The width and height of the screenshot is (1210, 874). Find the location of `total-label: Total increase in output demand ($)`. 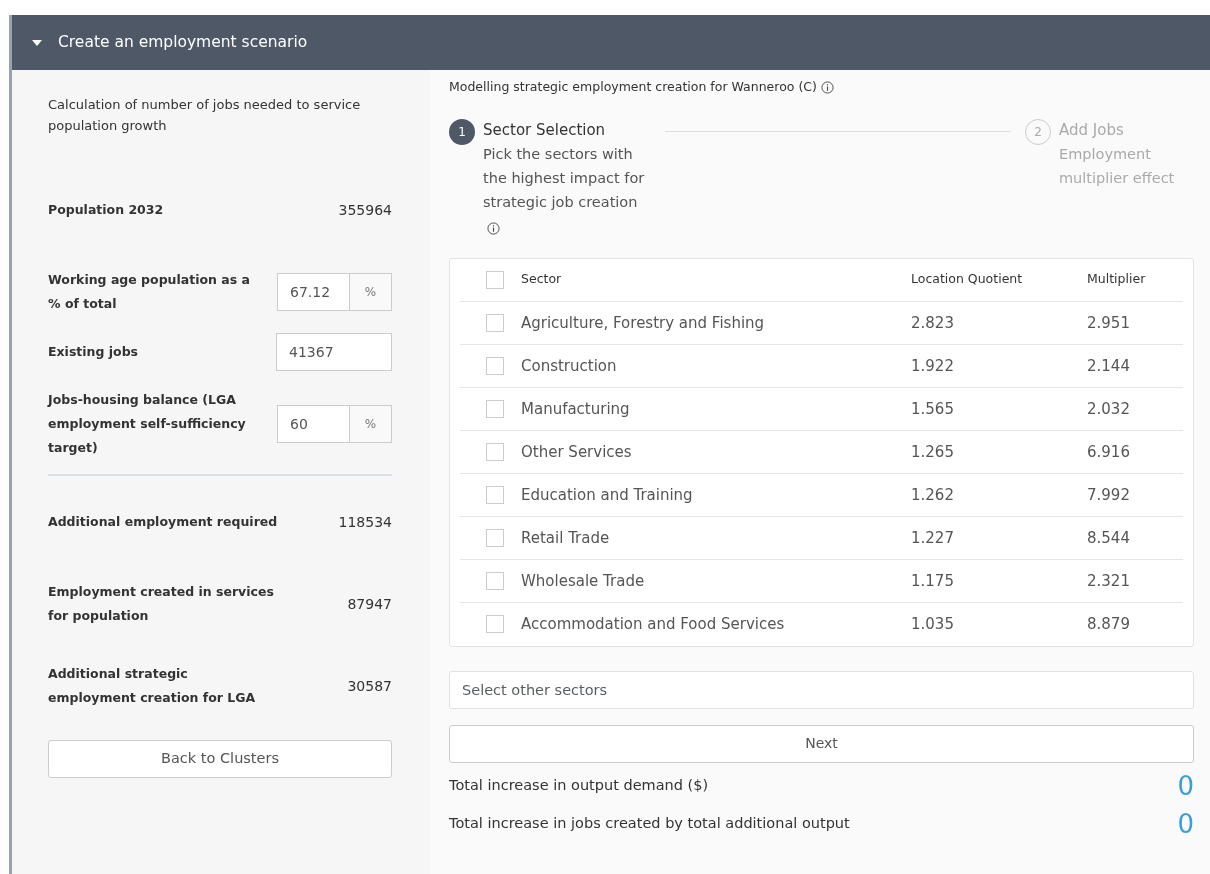

total-label: Total increase in output demand ($) is located at coordinates (579, 785).